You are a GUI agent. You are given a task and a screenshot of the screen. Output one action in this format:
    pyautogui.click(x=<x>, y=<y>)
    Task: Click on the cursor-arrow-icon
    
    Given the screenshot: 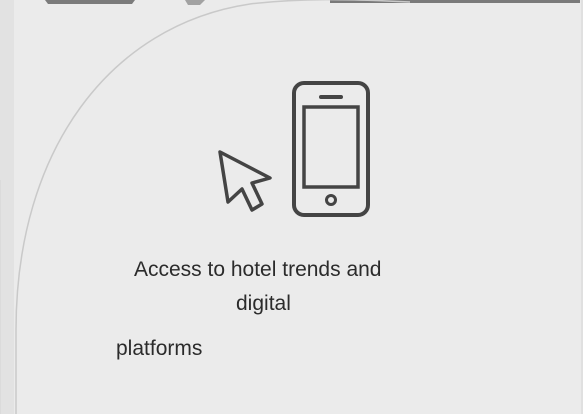 What is the action you would take?
    pyautogui.click(x=245, y=182)
    